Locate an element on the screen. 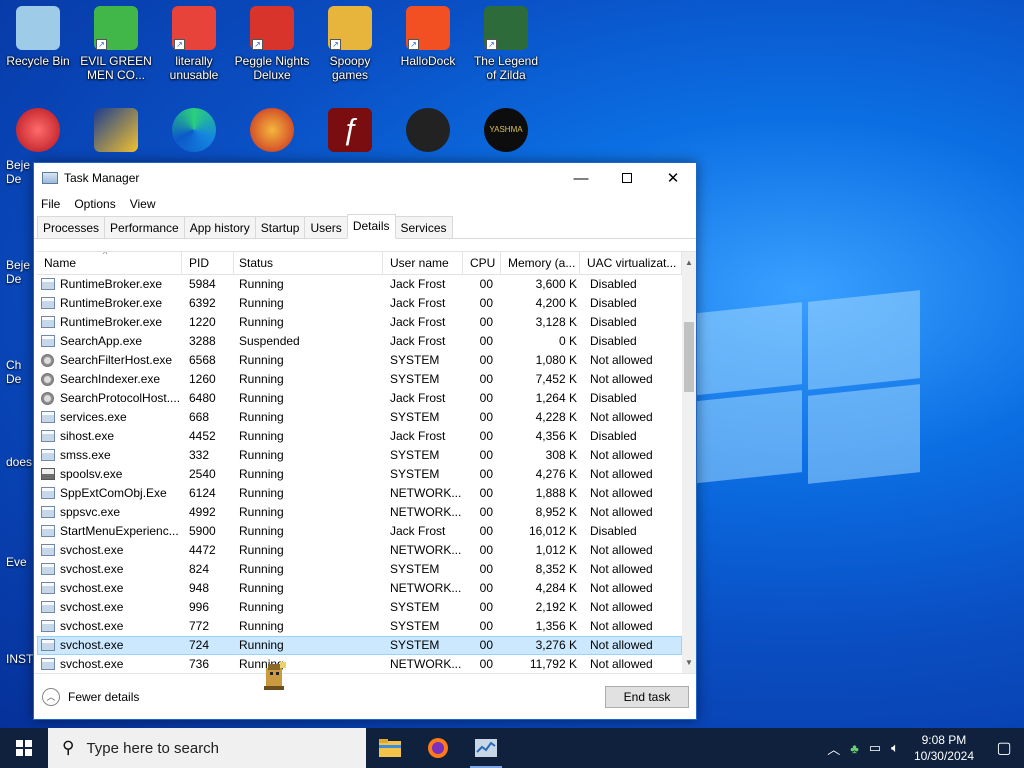 The image size is (1024, 768). tab-performance: Performance is located at coordinates (144, 227).